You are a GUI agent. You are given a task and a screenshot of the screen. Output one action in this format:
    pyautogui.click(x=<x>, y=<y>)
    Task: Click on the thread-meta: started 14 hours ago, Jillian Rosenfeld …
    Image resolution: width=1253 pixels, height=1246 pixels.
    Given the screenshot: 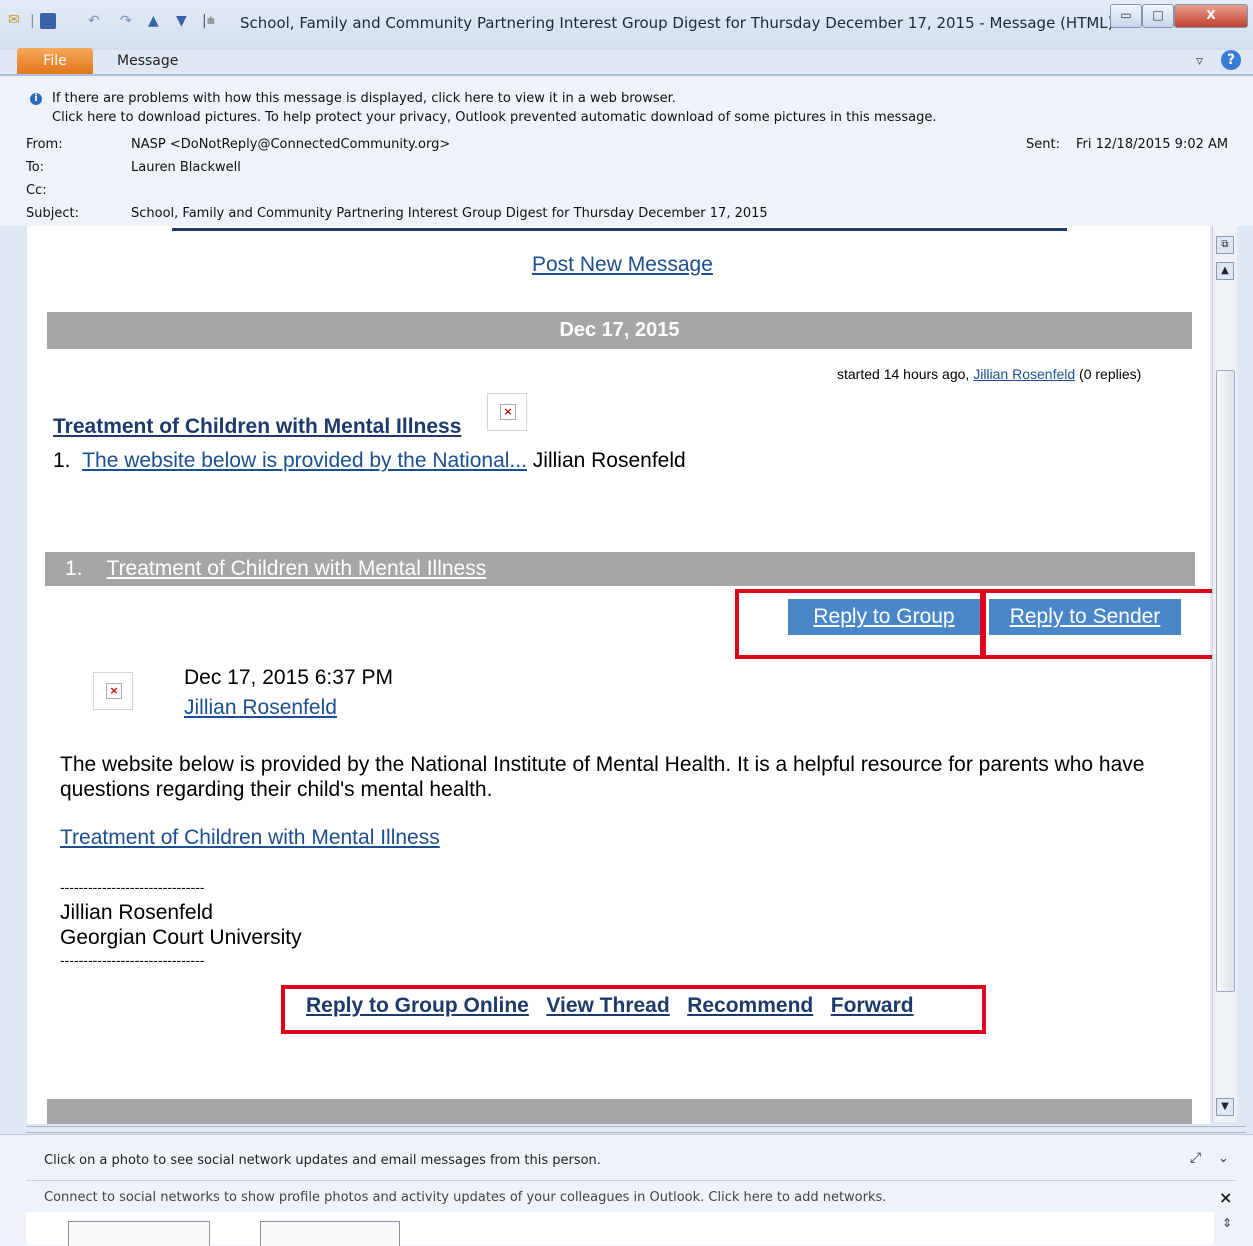 What is the action you would take?
    pyautogui.click(x=989, y=374)
    